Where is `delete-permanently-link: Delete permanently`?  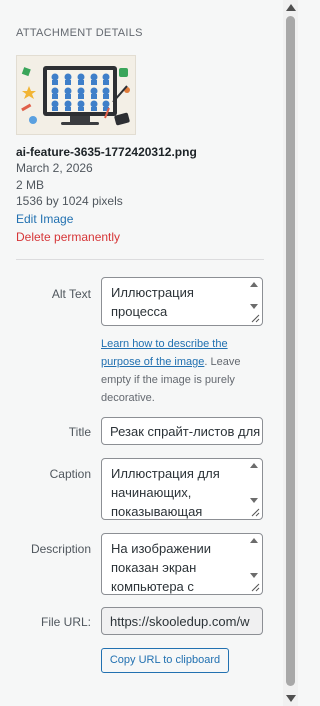
delete-permanently-link: Delete permanently is located at coordinates (141, 237).